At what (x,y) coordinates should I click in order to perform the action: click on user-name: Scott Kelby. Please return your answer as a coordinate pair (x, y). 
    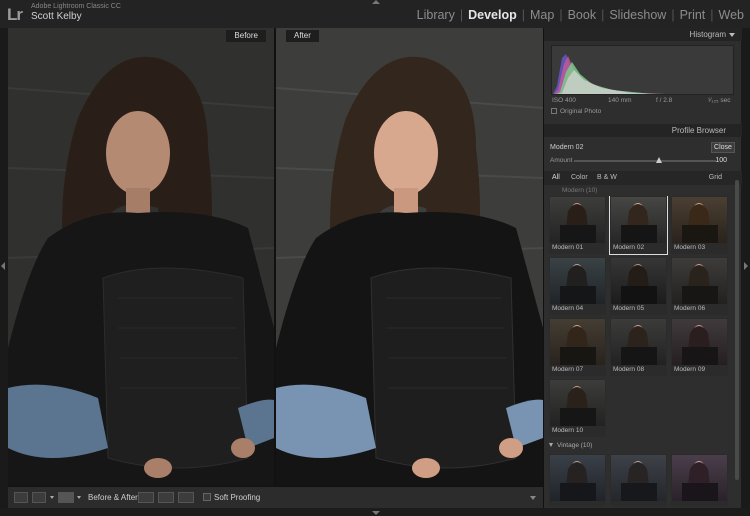
    Looking at the image, I should click on (56, 16).